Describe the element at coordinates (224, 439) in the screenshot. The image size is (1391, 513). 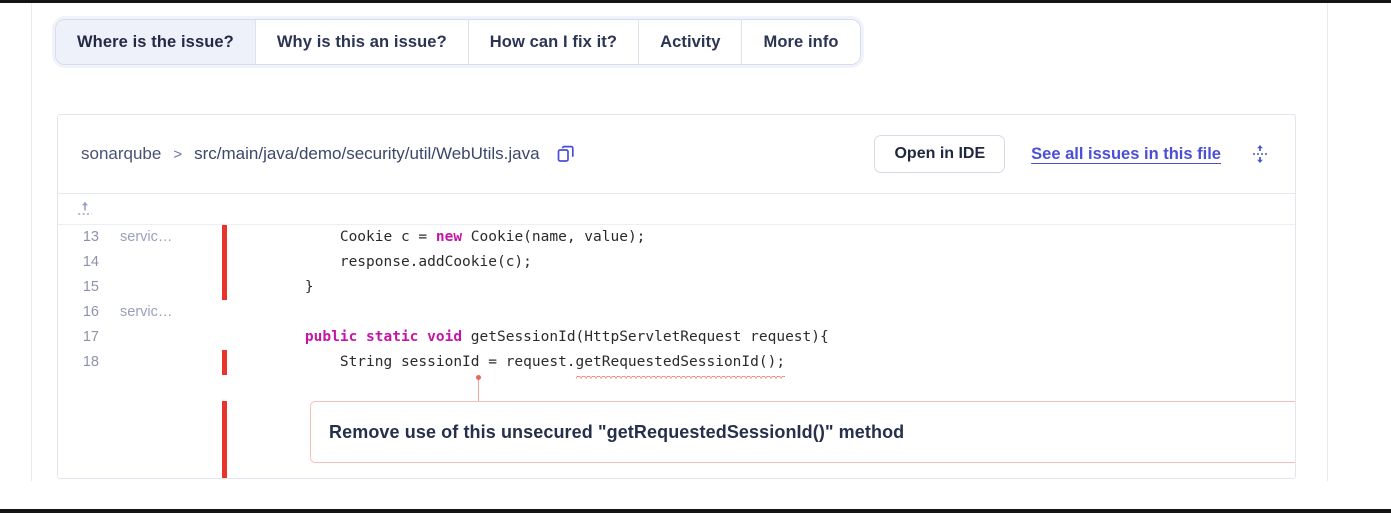
I see `coverage-bar-tail` at that location.